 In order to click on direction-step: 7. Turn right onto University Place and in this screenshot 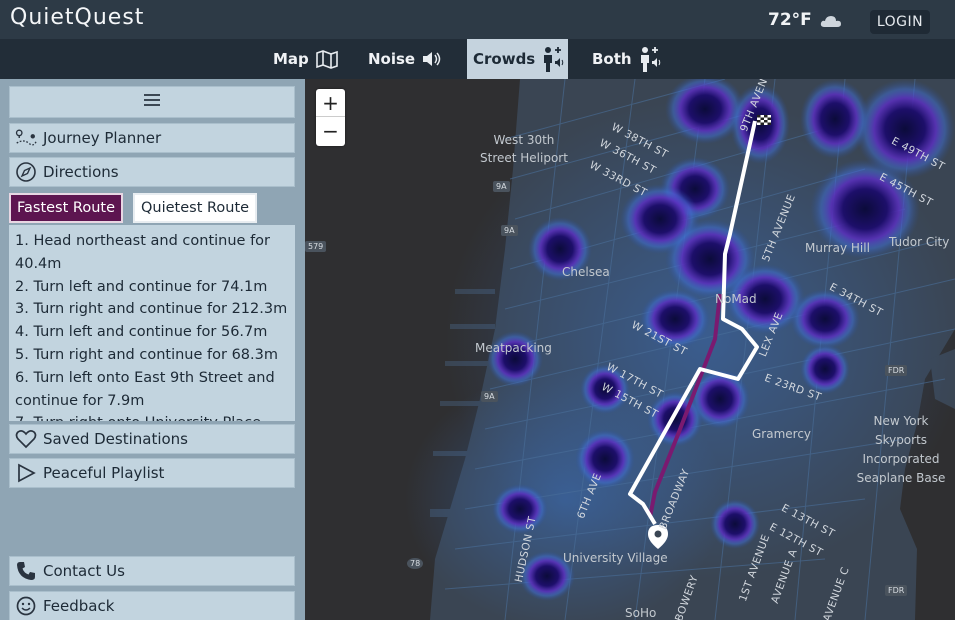, I will do `click(152, 416)`.